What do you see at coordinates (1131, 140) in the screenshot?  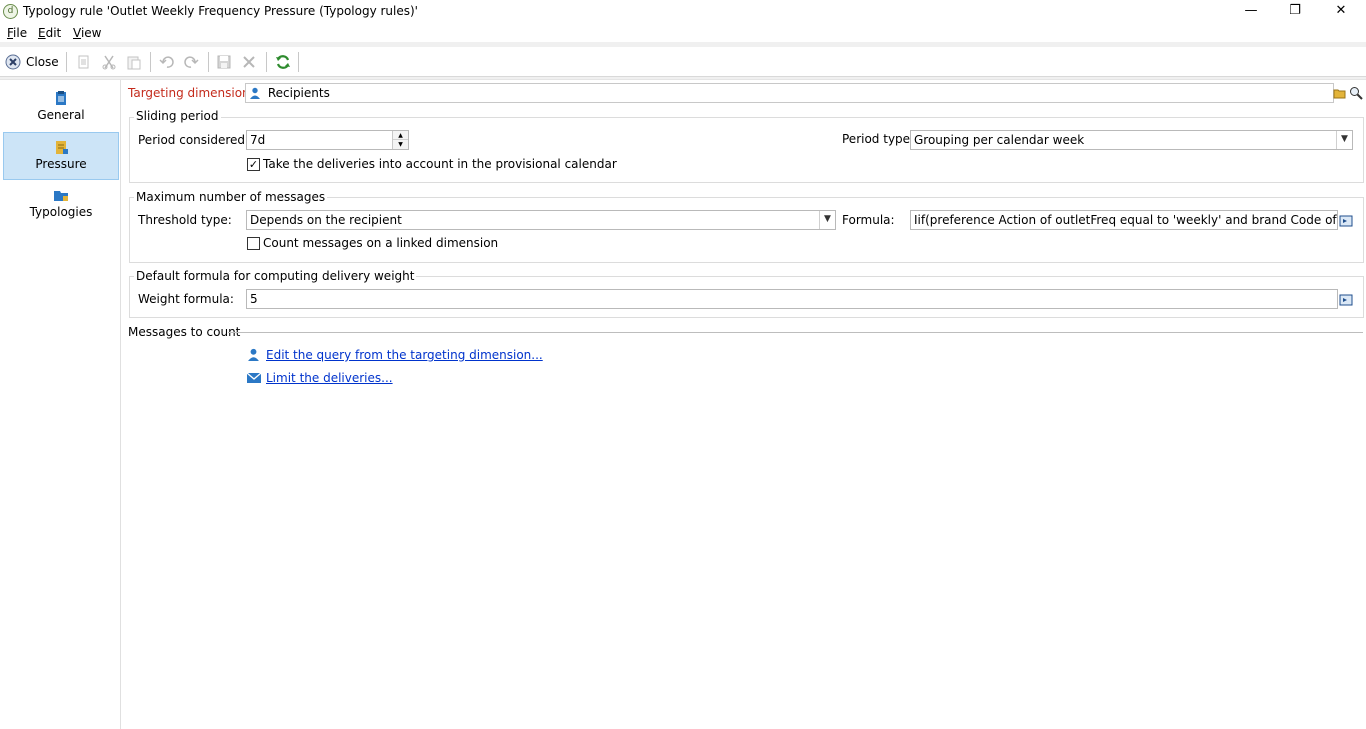 I see `period-type-select: Grouping per calendar week ▼` at bounding box center [1131, 140].